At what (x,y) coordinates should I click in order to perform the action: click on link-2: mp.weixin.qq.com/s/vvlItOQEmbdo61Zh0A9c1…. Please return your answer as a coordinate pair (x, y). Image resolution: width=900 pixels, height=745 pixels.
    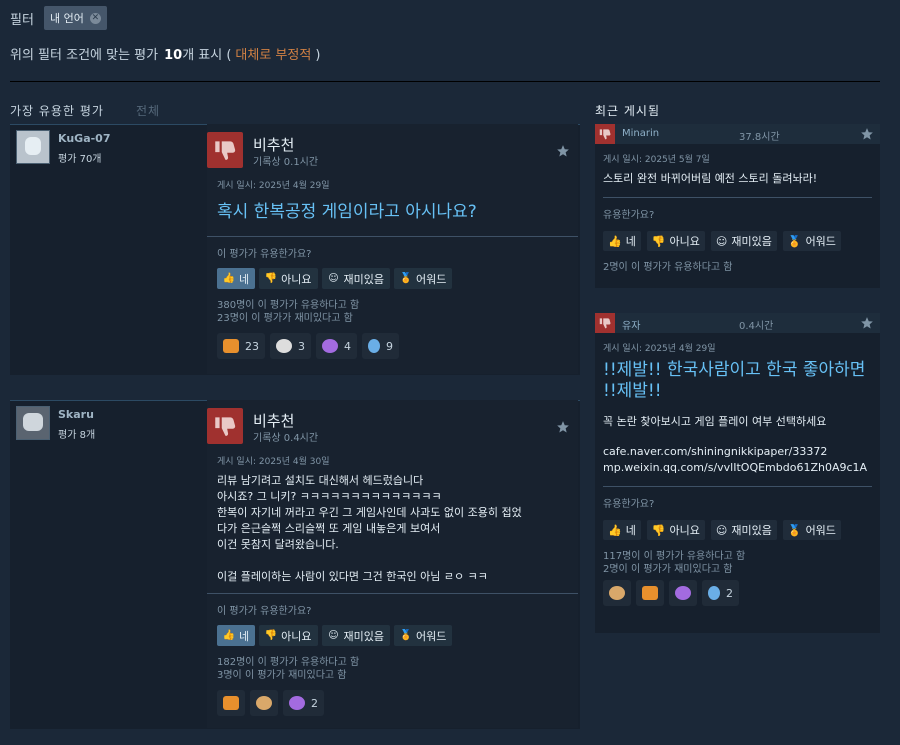
    Looking at the image, I should click on (737, 468).